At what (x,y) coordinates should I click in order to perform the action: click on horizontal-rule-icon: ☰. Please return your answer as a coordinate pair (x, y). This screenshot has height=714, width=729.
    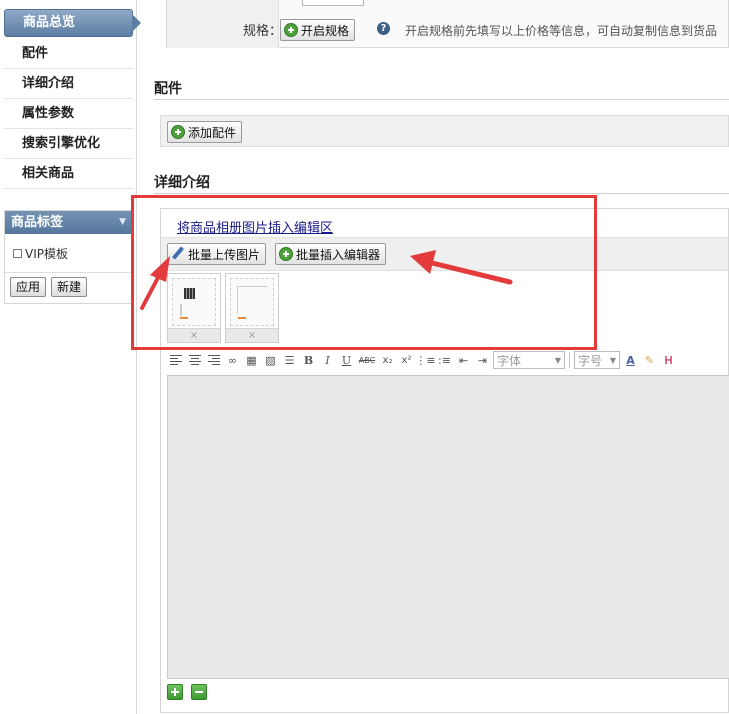
    Looking at the image, I should click on (289, 360).